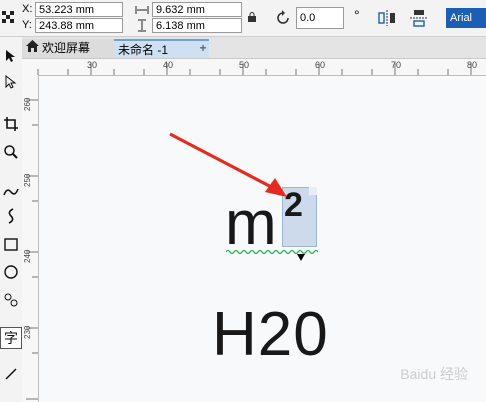  What do you see at coordinates (168, 65) in the screenshot?
I see `h-tick-label: 40` at bounding box center [168, 65].